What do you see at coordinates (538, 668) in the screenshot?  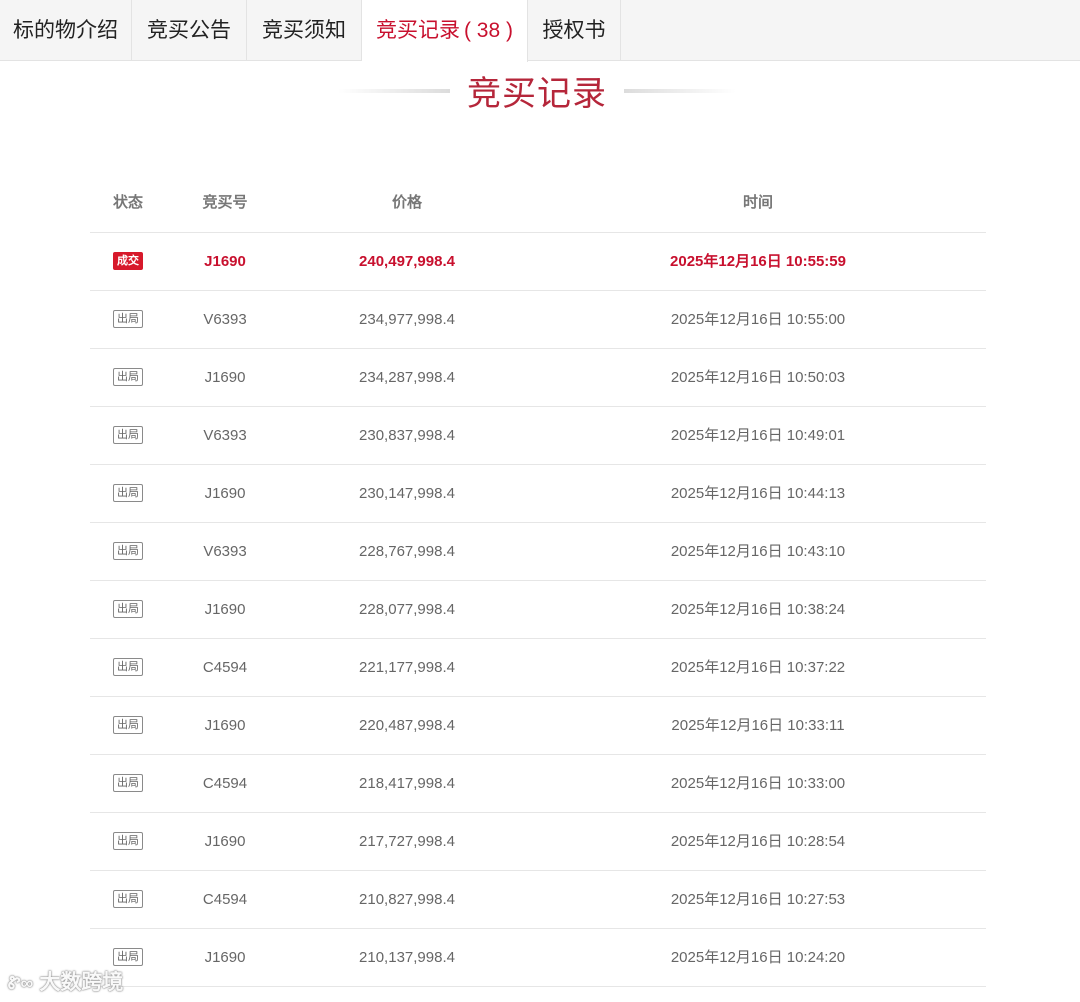 I see `table-row: 出局 C4594 221,177,998.4 2025年12月16日 10:37:22` at bounding box center [538, 668].